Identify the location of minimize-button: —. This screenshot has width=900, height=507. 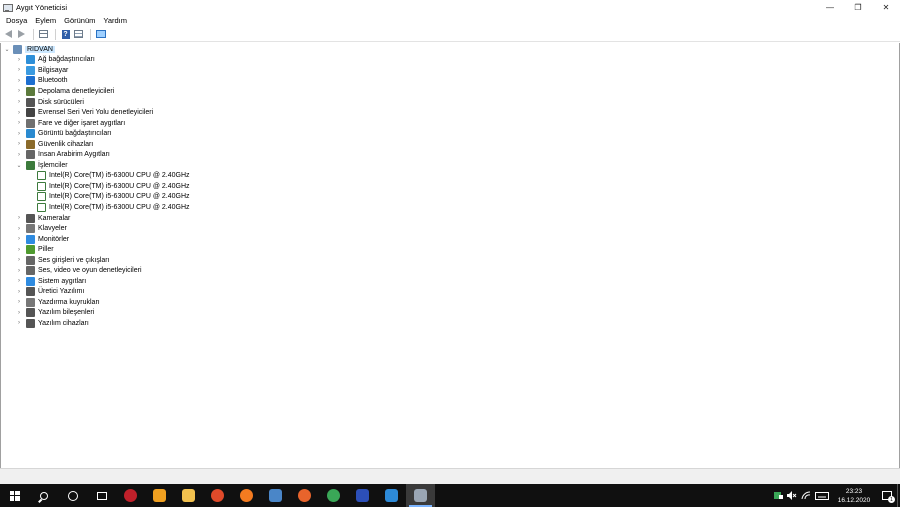
(830, 7).